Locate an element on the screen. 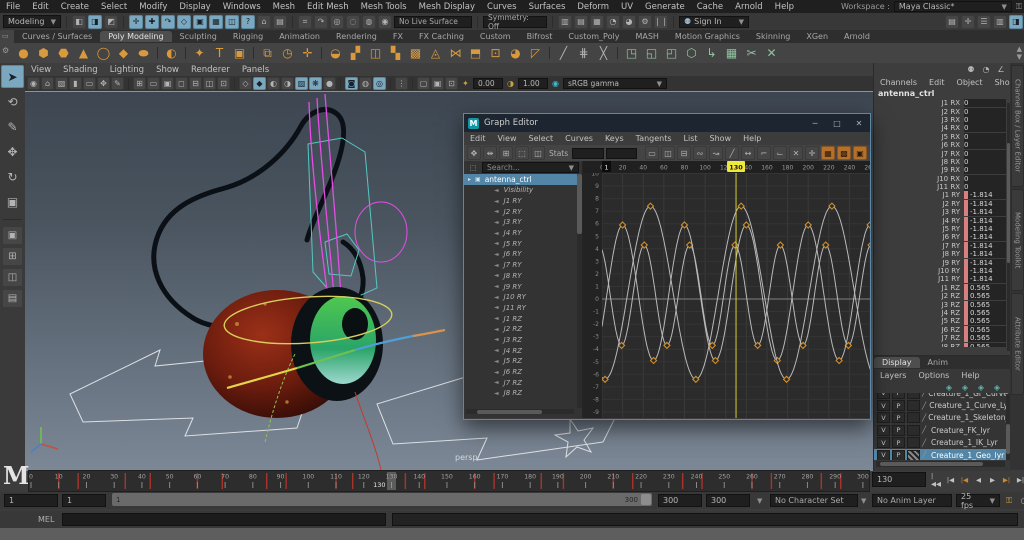 The width and height of the screenshot is (1024, 540). pan-zoom-icon: ✥ is located at coordinates (103, 83).